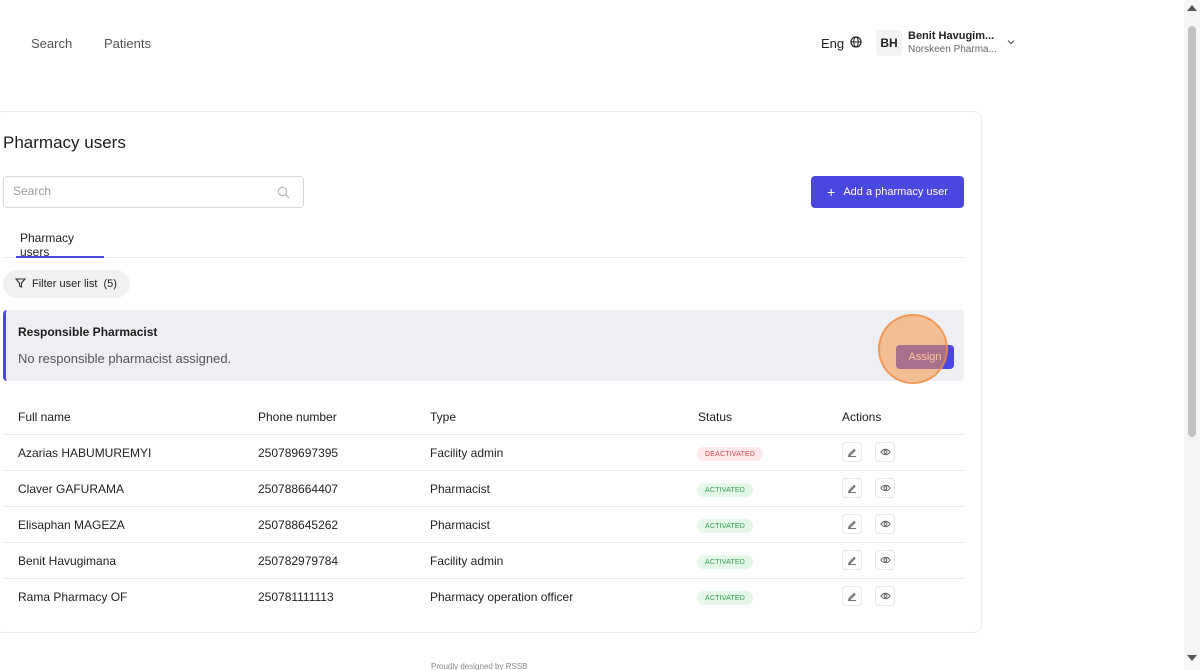  What do you see at coordinates (296, 597) in the screenshot?
I see `cell-phone-number: 250781111113` at bounding box center [296, 597].